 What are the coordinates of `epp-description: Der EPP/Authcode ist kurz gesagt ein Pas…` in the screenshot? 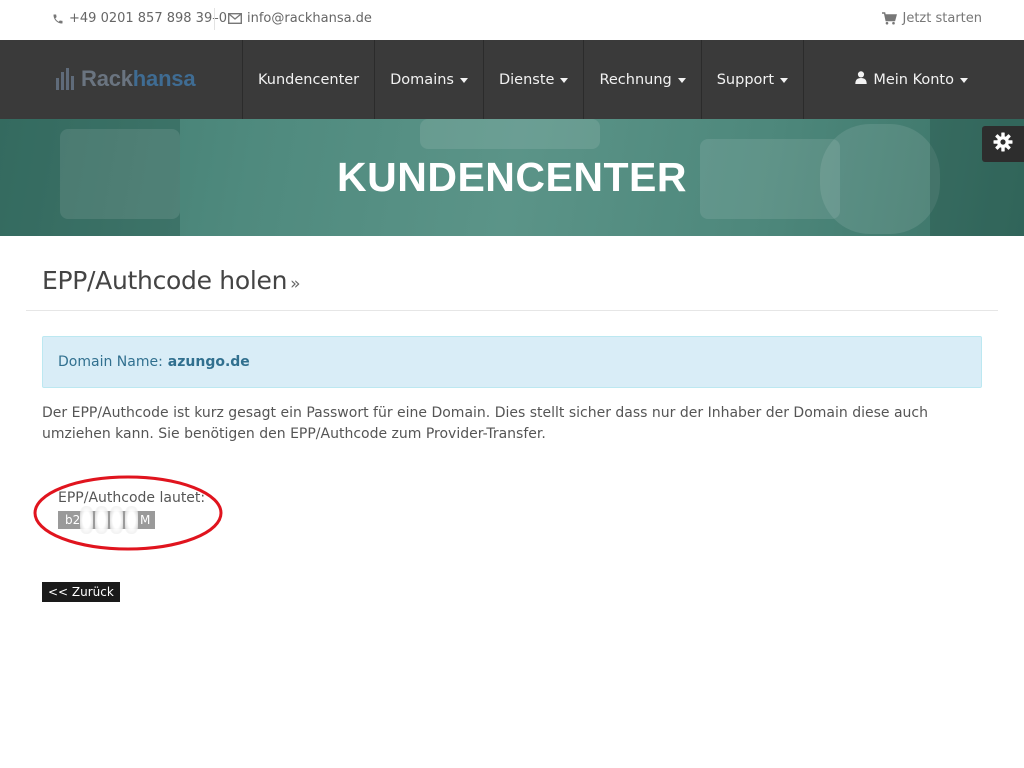 It's located at (485, 423).